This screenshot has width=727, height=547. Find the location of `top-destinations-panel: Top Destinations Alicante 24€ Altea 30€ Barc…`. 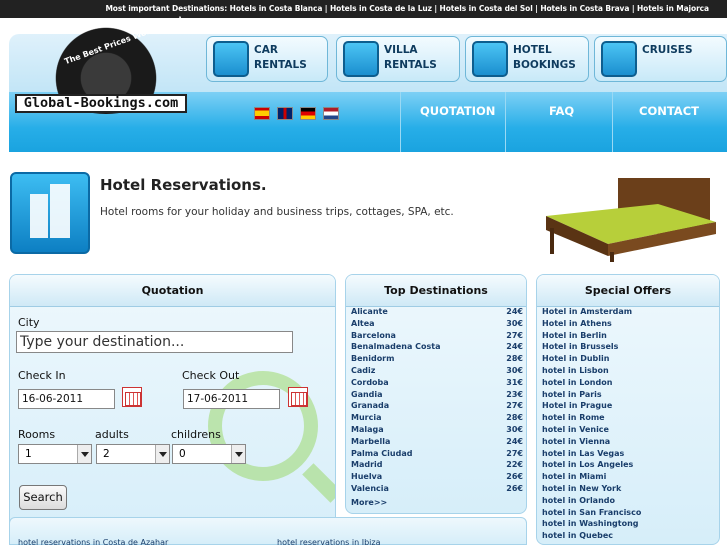

top-destinations-panel: Top Destinations Alicante 24€ Altea 30€ Barc… is located at coordinates (436, 394).